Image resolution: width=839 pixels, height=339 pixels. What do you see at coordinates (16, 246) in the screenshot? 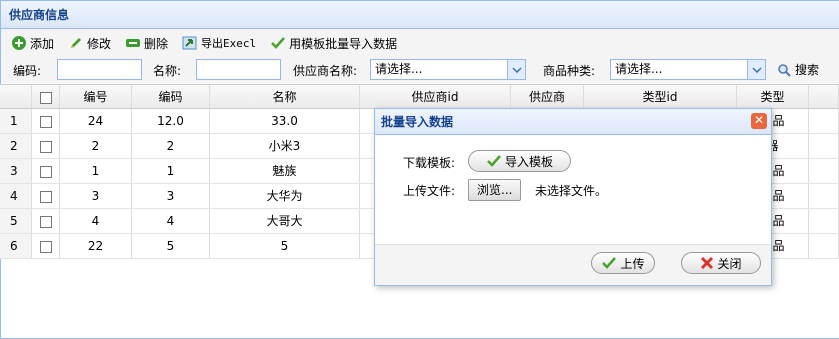
I see `row-number: 6` at bounding box center [16, 246].